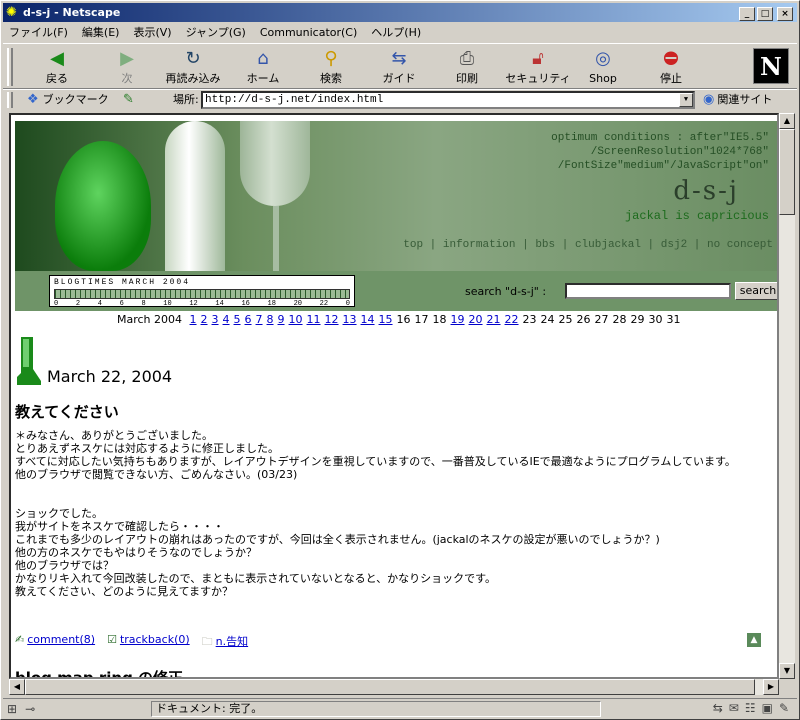  Describe the element at coordinates (765, 14) in the screenshot. I see `maximize-button: □` at that location.